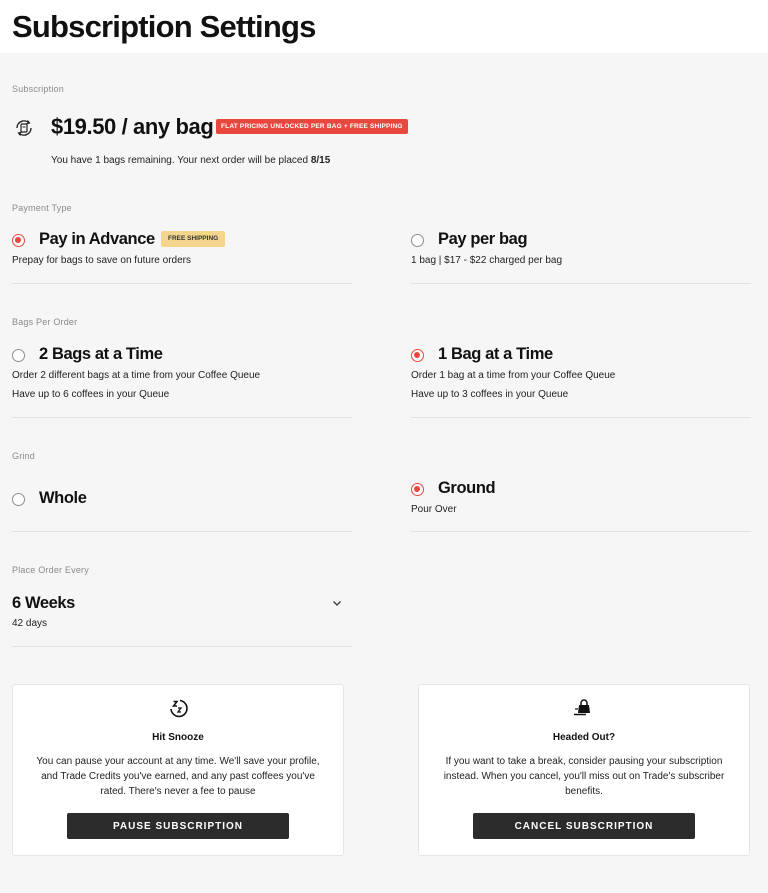 The image size is (768, 893). I want to click on snooze-icon, so click(179, 708).